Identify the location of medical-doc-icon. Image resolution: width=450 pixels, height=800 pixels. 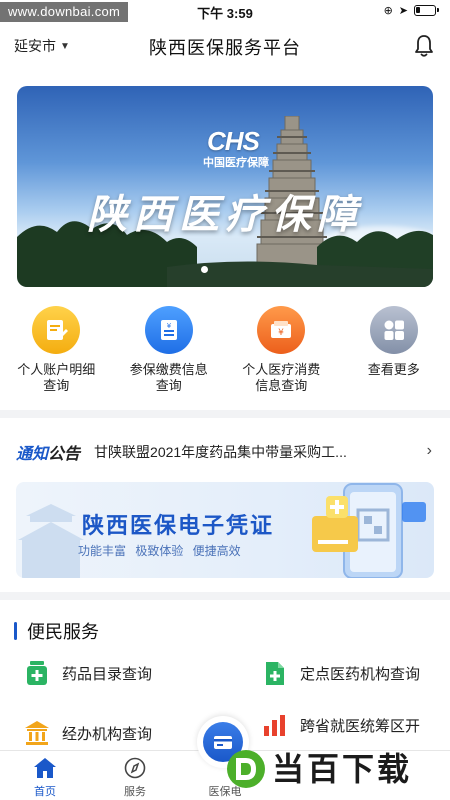
(275, 673).